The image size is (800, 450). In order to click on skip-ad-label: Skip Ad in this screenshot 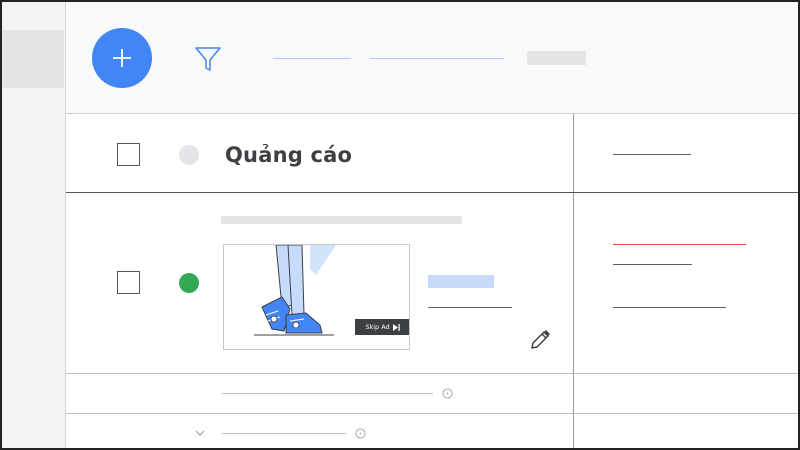, I will do `click(377, 327)`.